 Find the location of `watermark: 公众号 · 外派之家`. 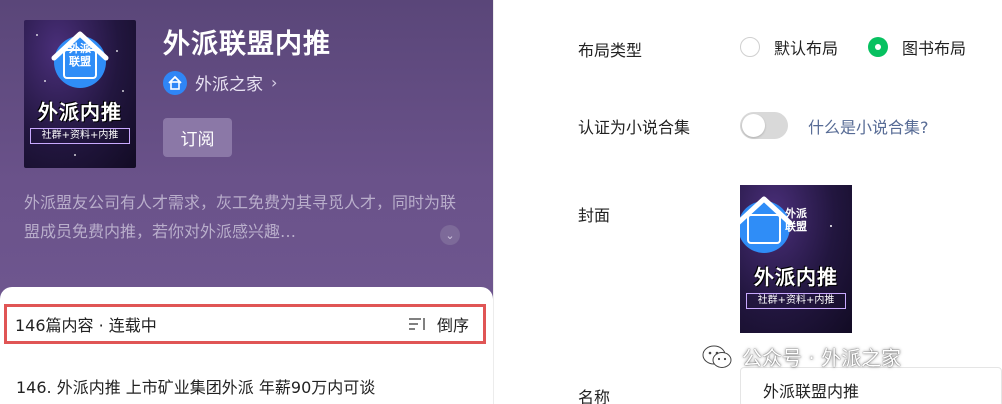

watermark: 公众号 · 外派之家 is located at coordinates (801, 356).